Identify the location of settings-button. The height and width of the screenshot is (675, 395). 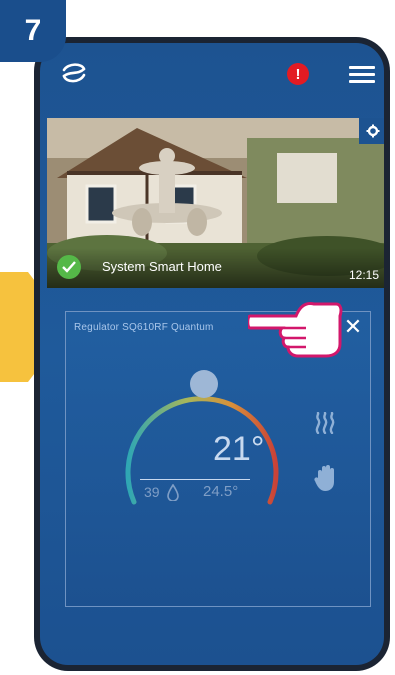
(371, 131).